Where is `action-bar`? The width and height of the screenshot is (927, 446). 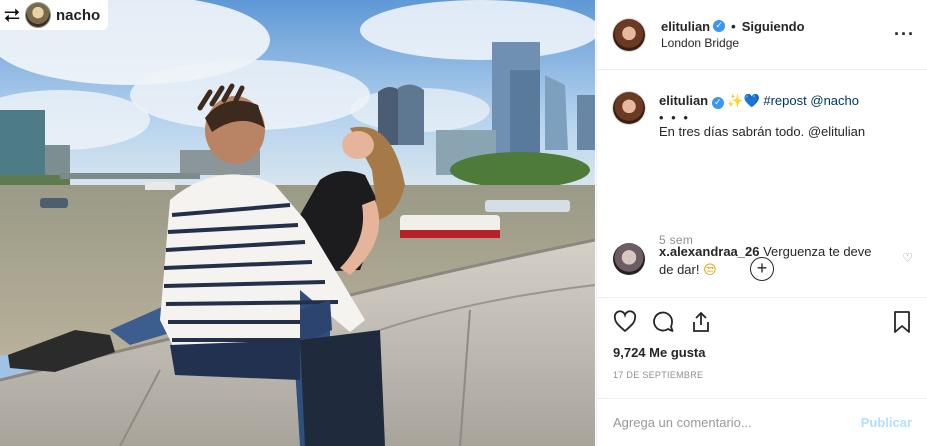
action-bar is located at coordinates (763, 323).